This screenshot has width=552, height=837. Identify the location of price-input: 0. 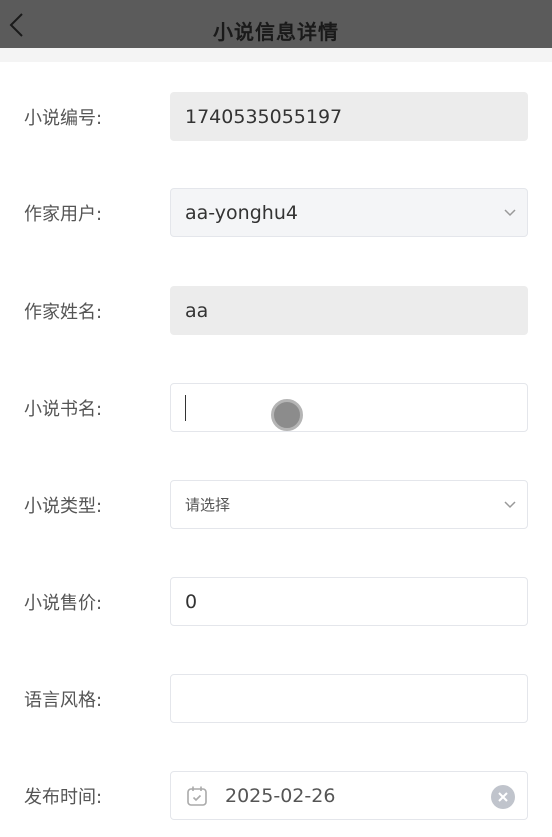
(349, 601).